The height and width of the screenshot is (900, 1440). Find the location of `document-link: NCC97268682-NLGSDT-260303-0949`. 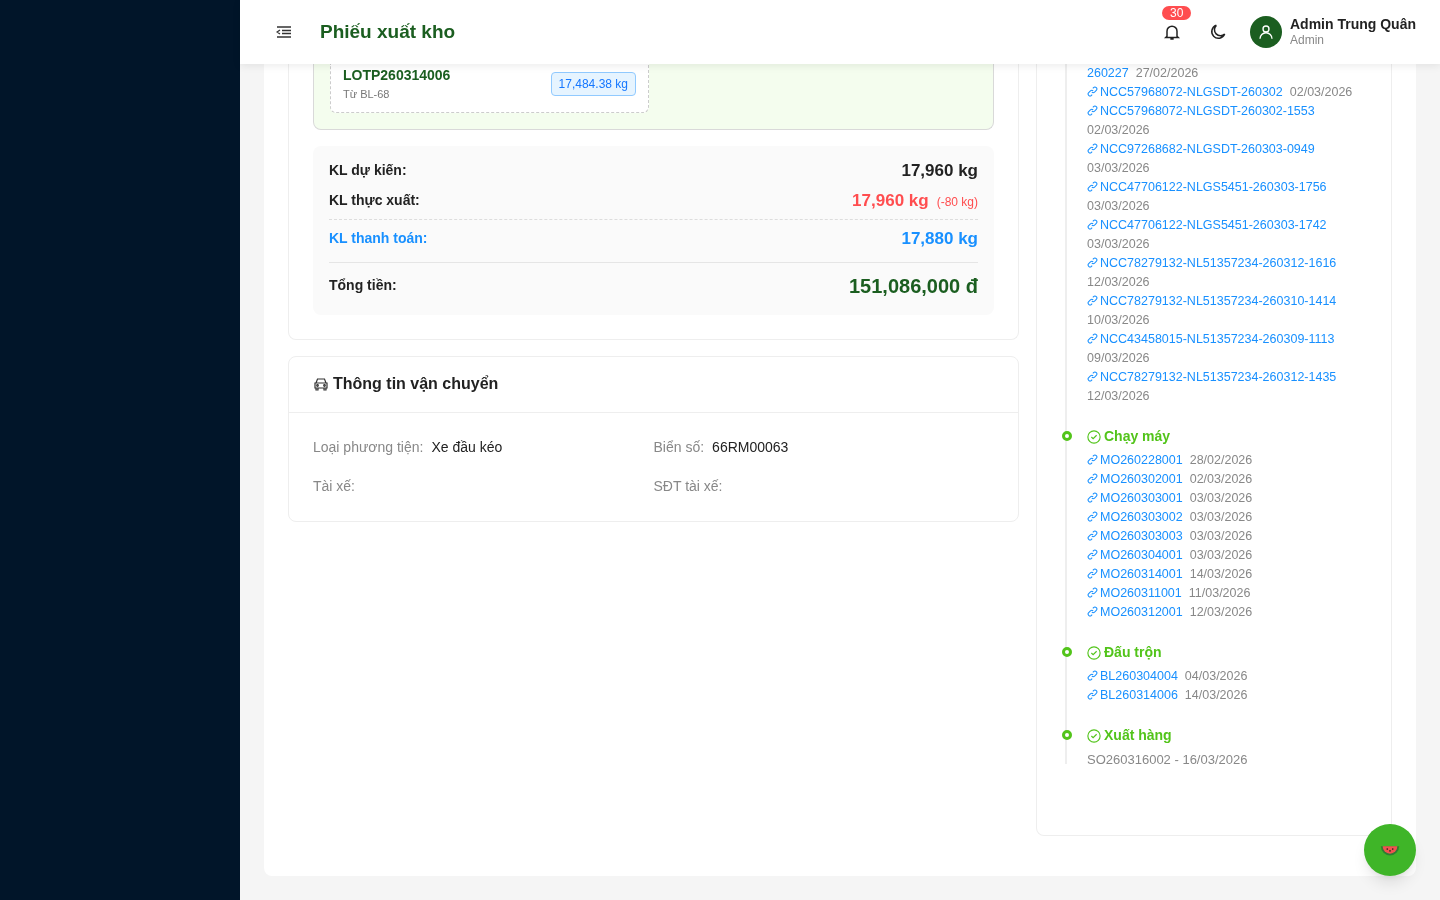

document-link: NCC97268682-NLGSDT-260303-0949 is located at coordinates (1201, 149).